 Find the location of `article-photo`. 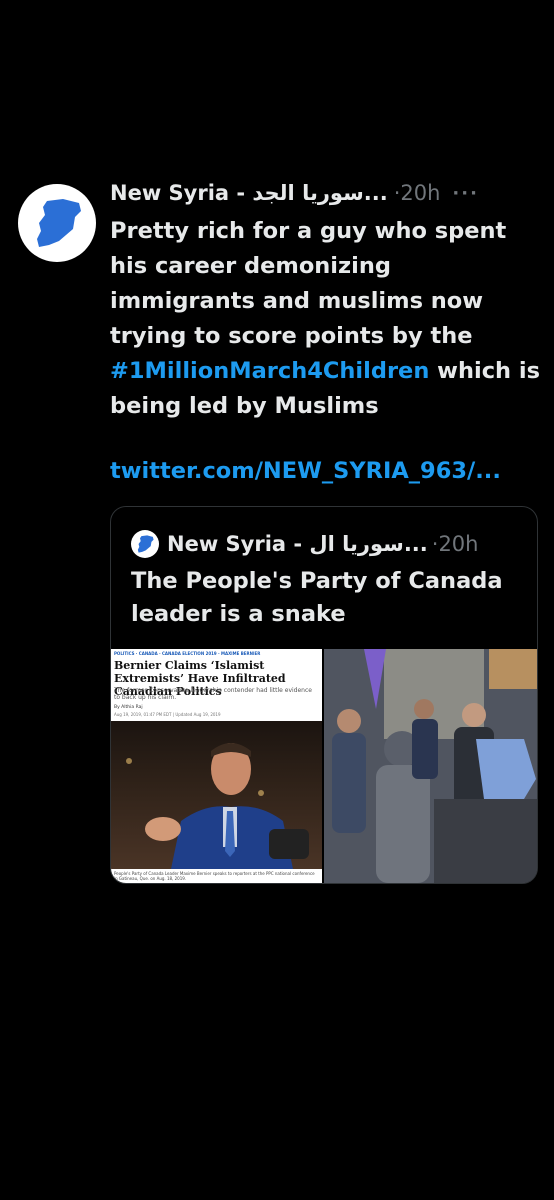

article-photo is located at coordinates (216, 795).